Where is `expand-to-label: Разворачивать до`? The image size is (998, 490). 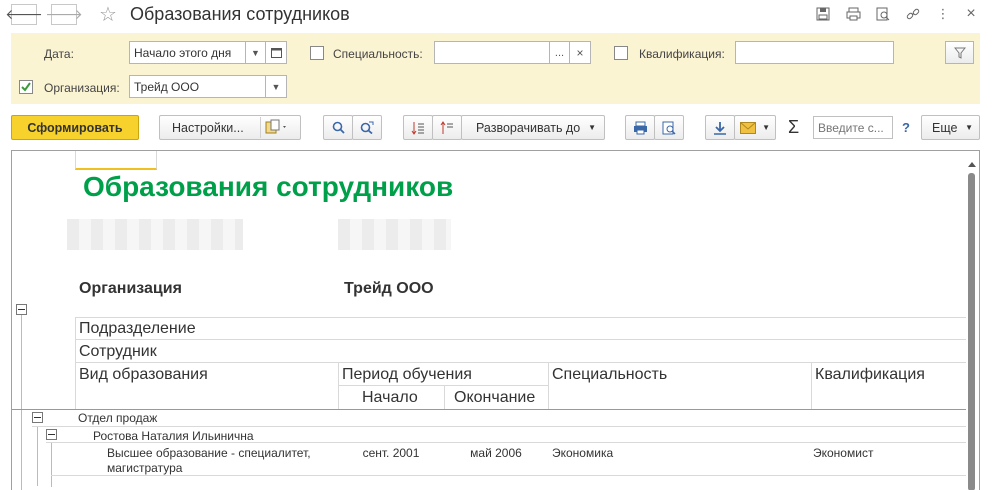
expand-to-label: Разворачивать до is located at coordinates (528, 127).